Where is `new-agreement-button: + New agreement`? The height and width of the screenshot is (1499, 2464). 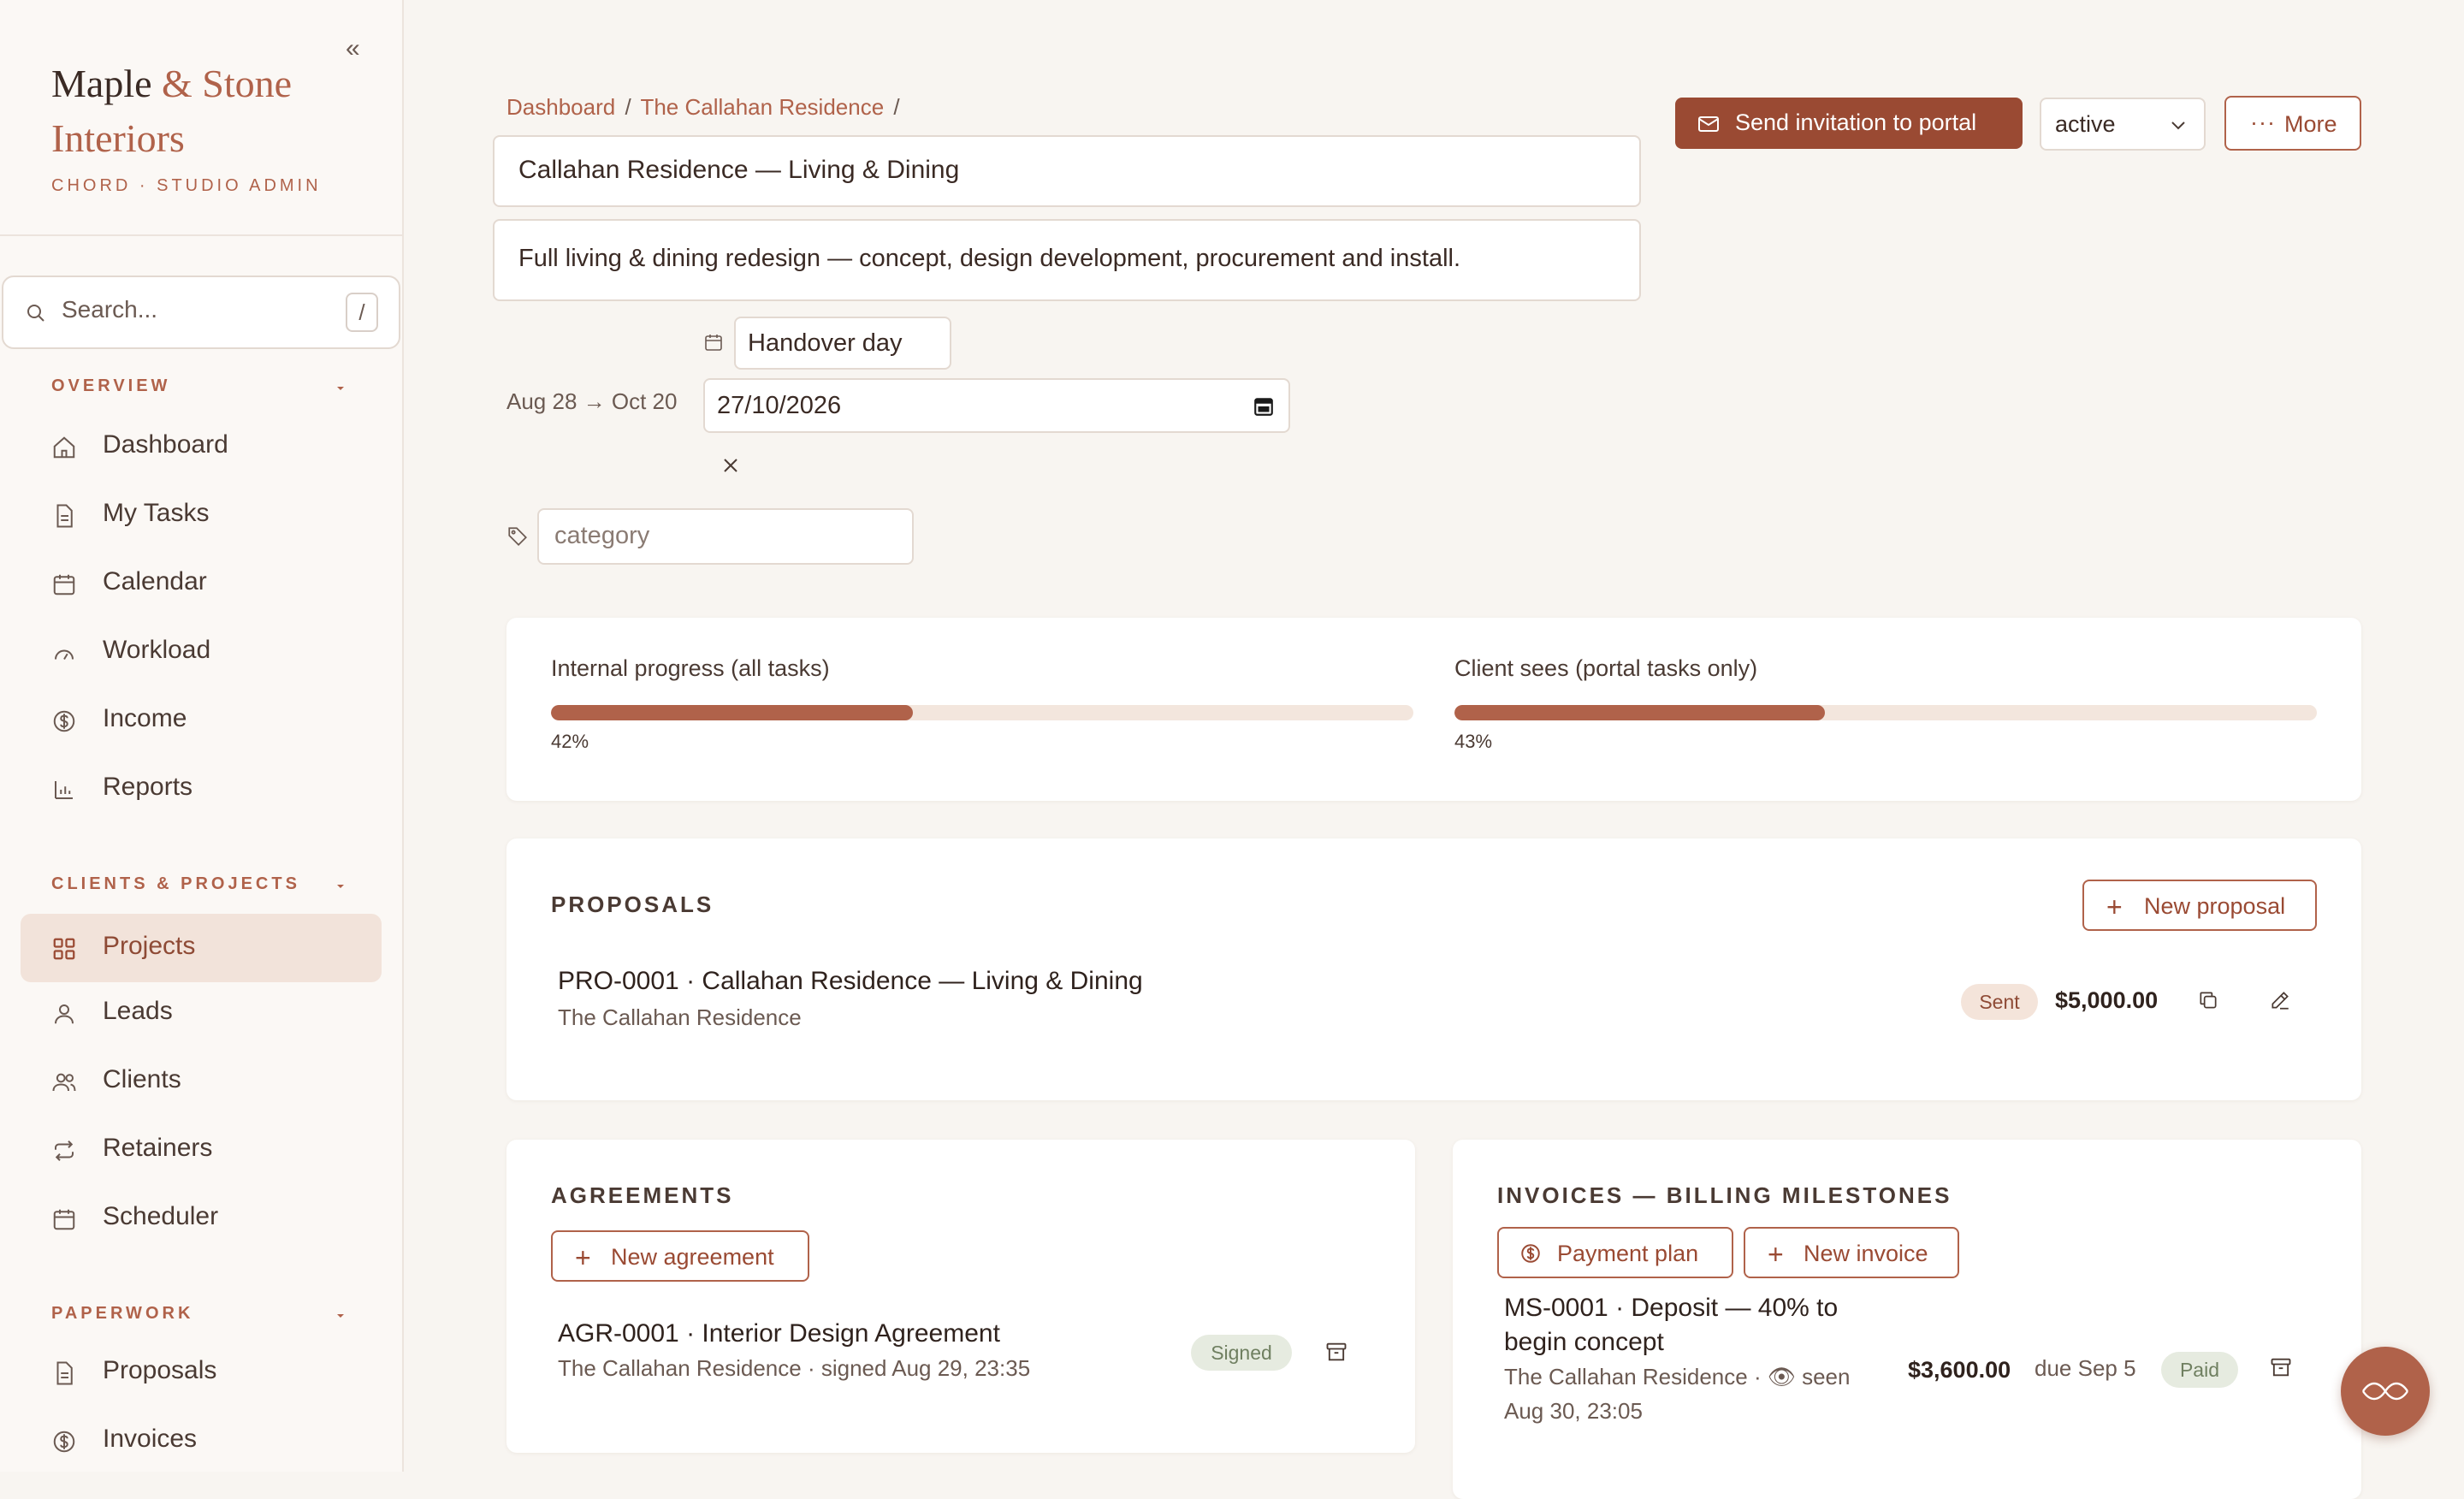 new-agreement-button: + New agreement is located at coordinates (680, 1256).